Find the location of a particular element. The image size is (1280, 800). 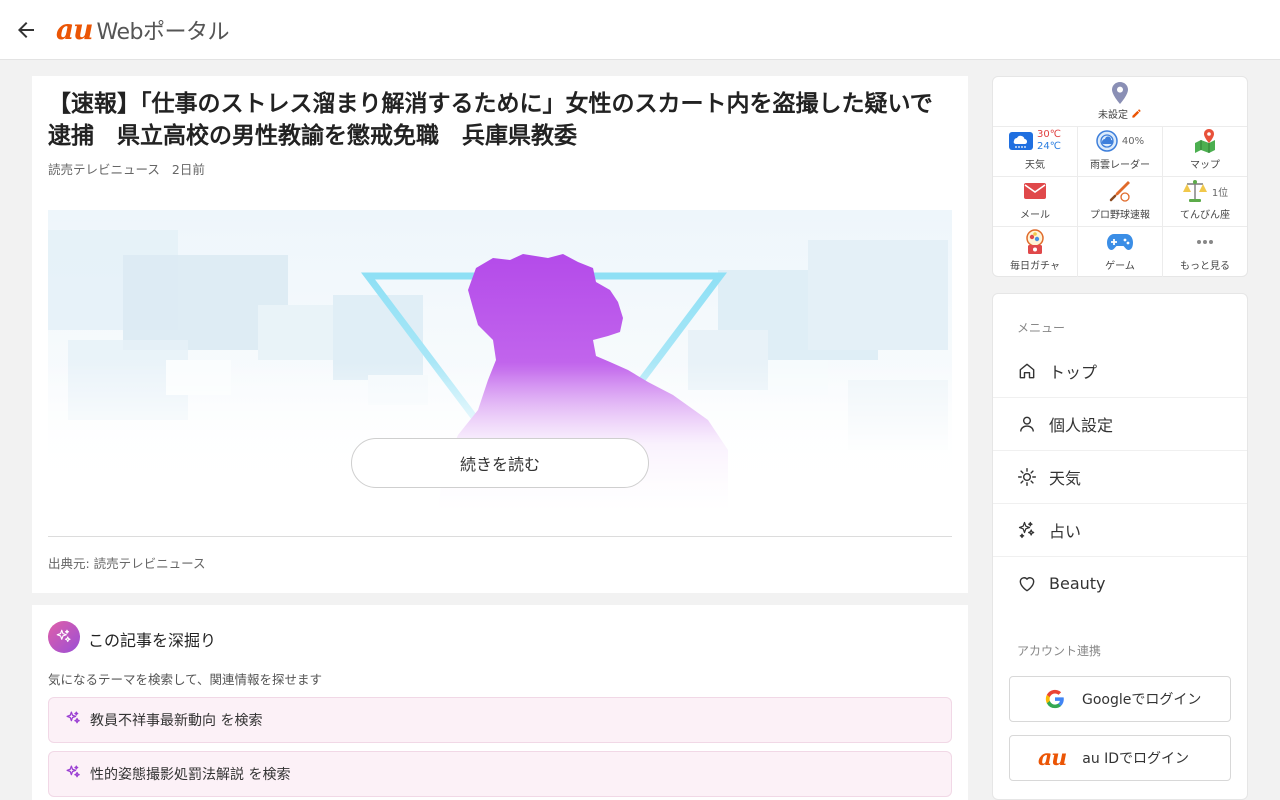

mail-icon is located at coordinates (1035, 191).